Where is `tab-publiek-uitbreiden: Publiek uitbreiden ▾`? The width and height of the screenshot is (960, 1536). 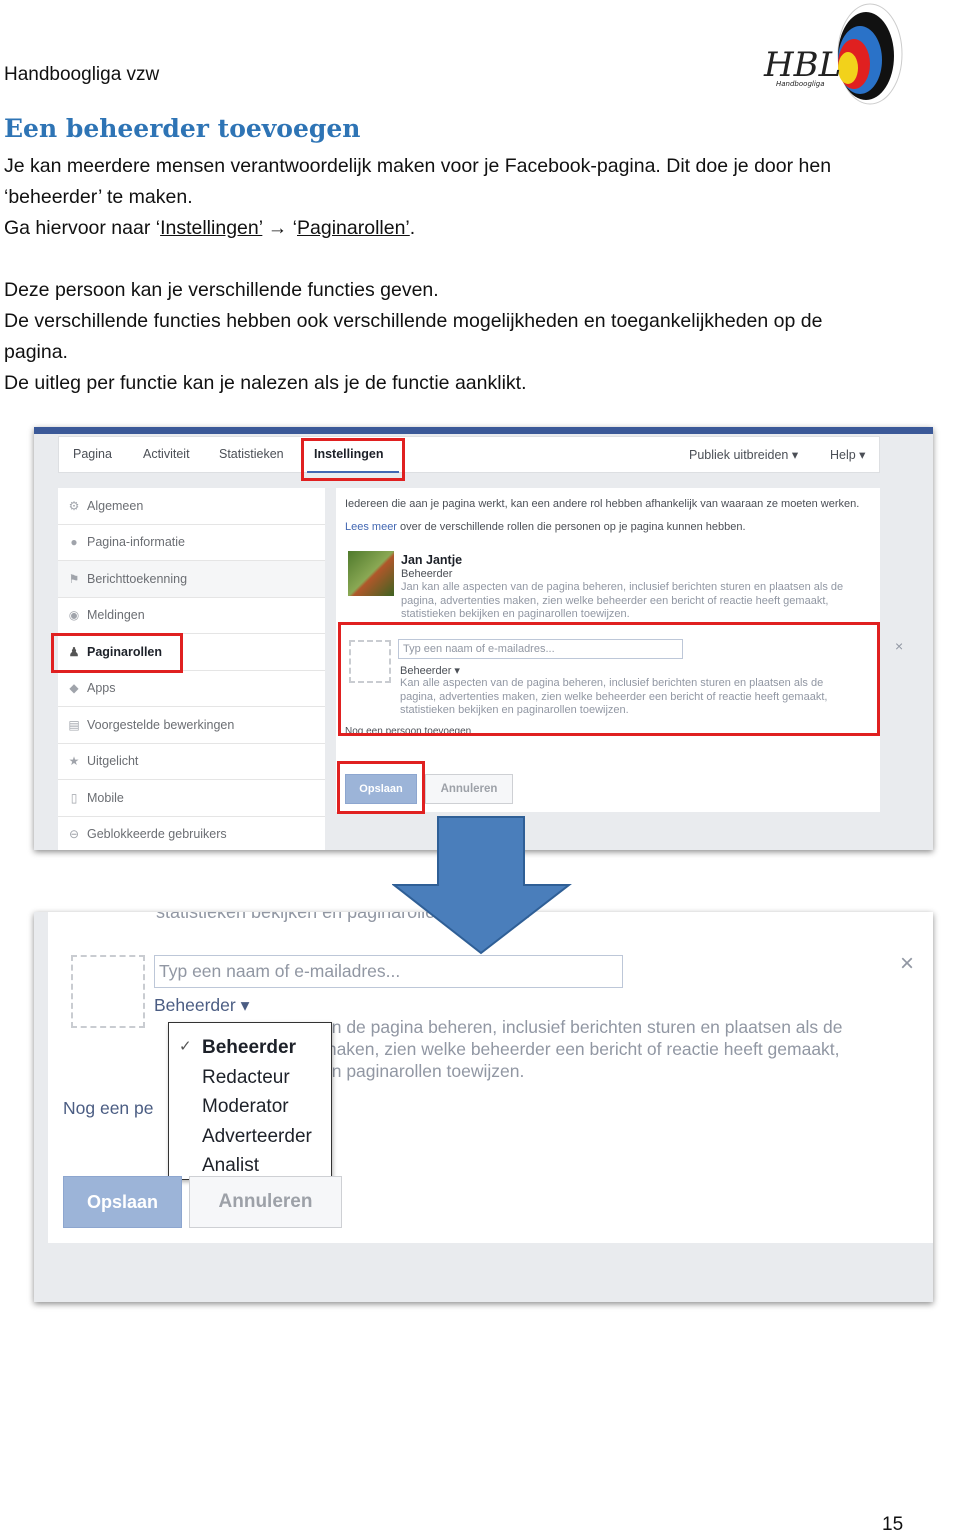
tab-publiek-uitbreiden: Publiek uitbreiden ▾ is located at coordinates (743, 454).